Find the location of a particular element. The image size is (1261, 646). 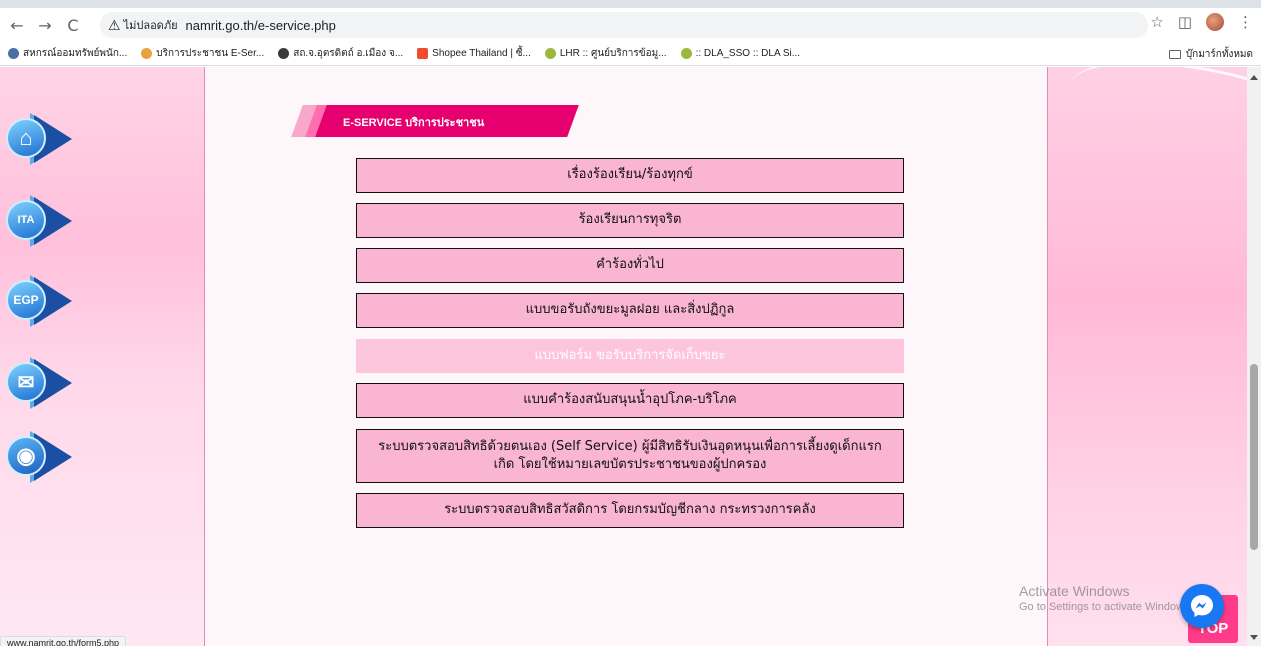

user-shortcut: ◉ is located at coordinates (40, 457).